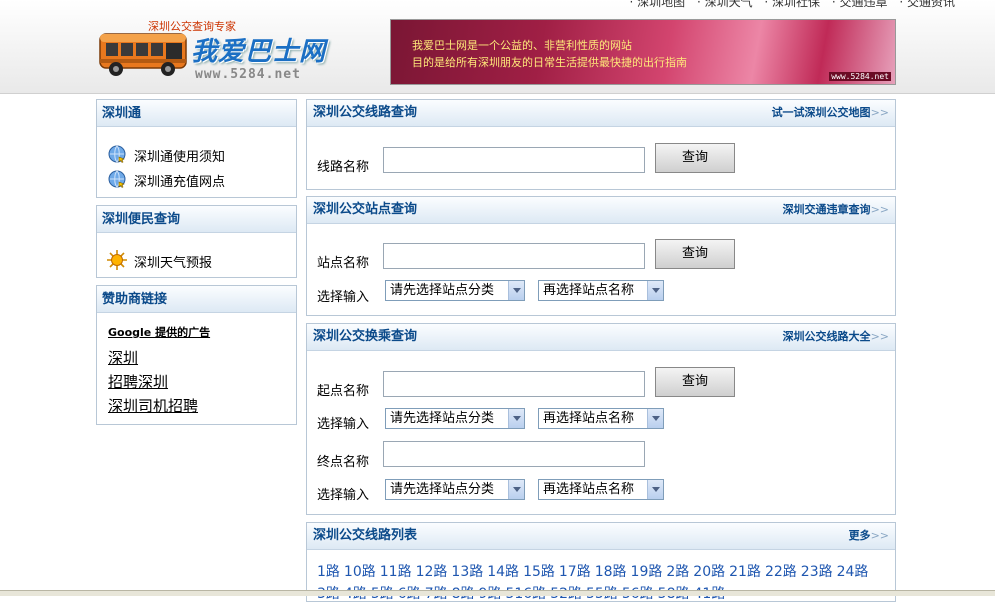 This screenshot has width=995, height=605. What do you see at coordinates (514, 384) in the screenshot?
I see `start-name-input` at bounding box center [514, 384].